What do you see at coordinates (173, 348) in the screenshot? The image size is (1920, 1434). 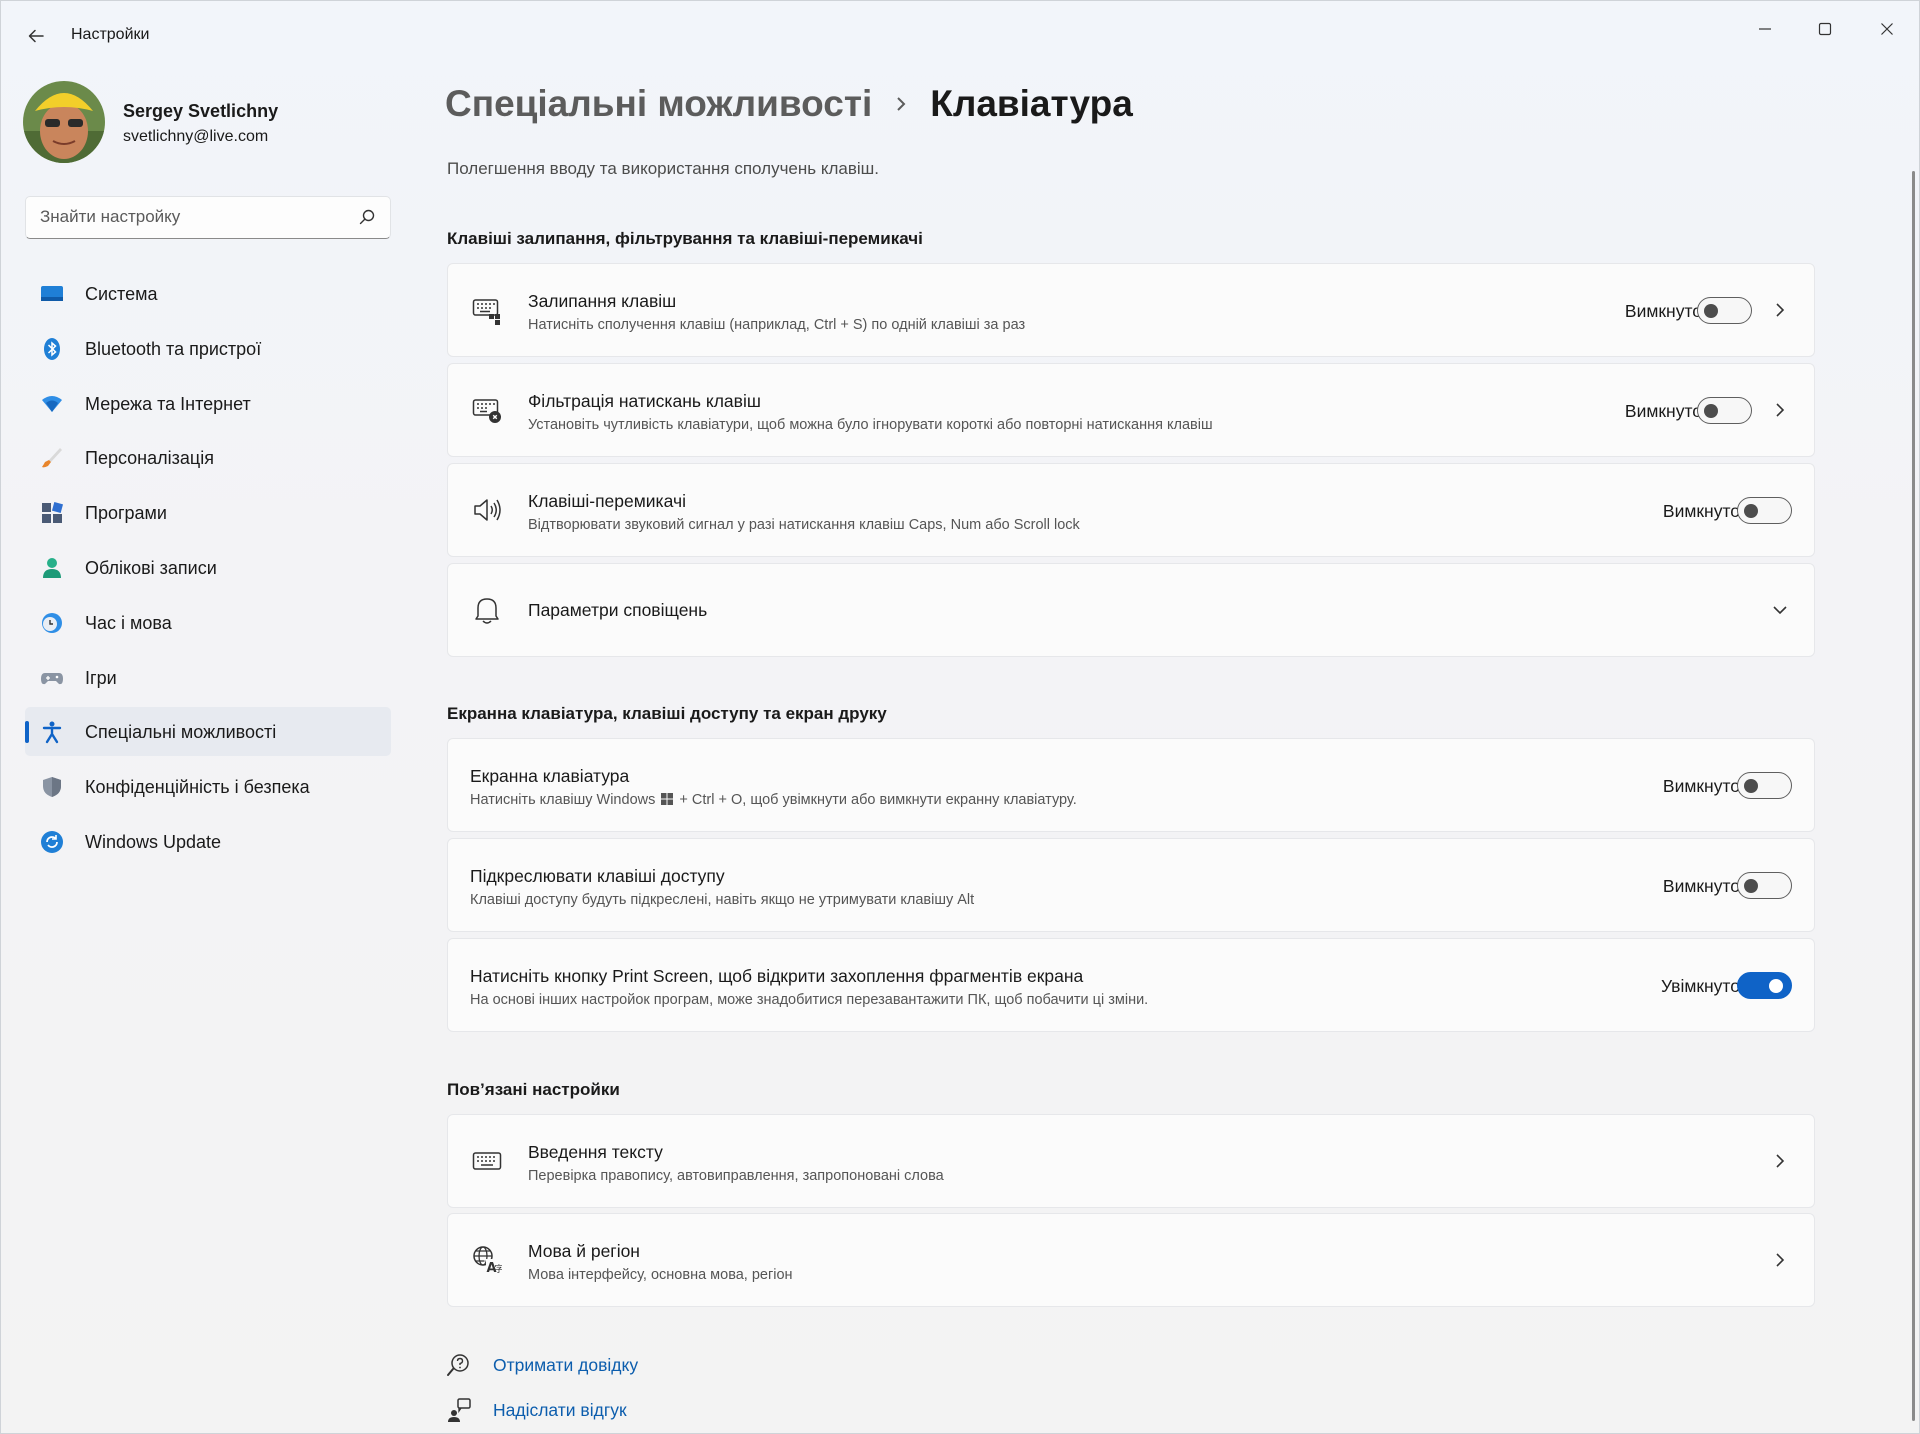 I see `sidebar-item-label: Bluetooth та пристрої` at bounding box center [173, 348].